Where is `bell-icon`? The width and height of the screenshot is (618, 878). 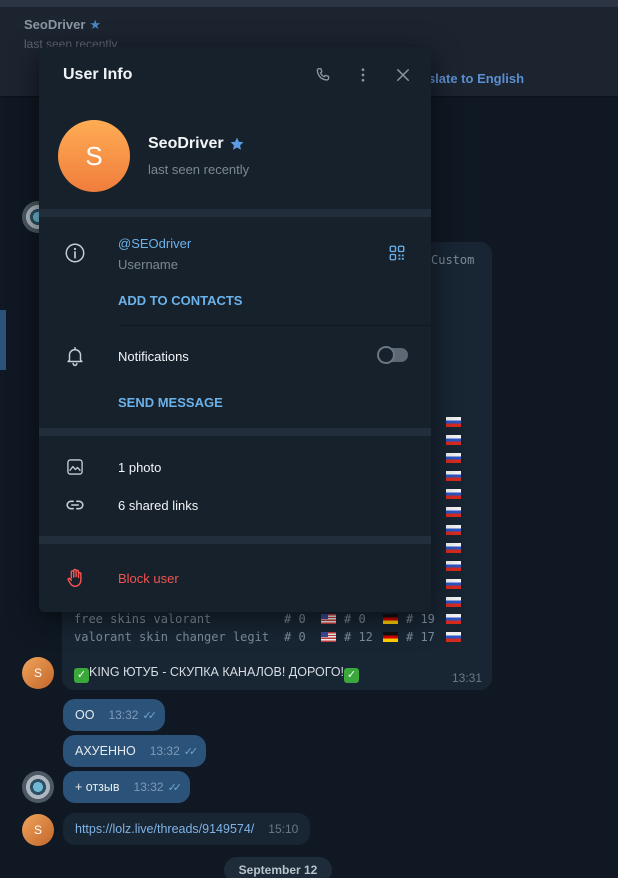 bell-icon is located at coordinates (75, 356).